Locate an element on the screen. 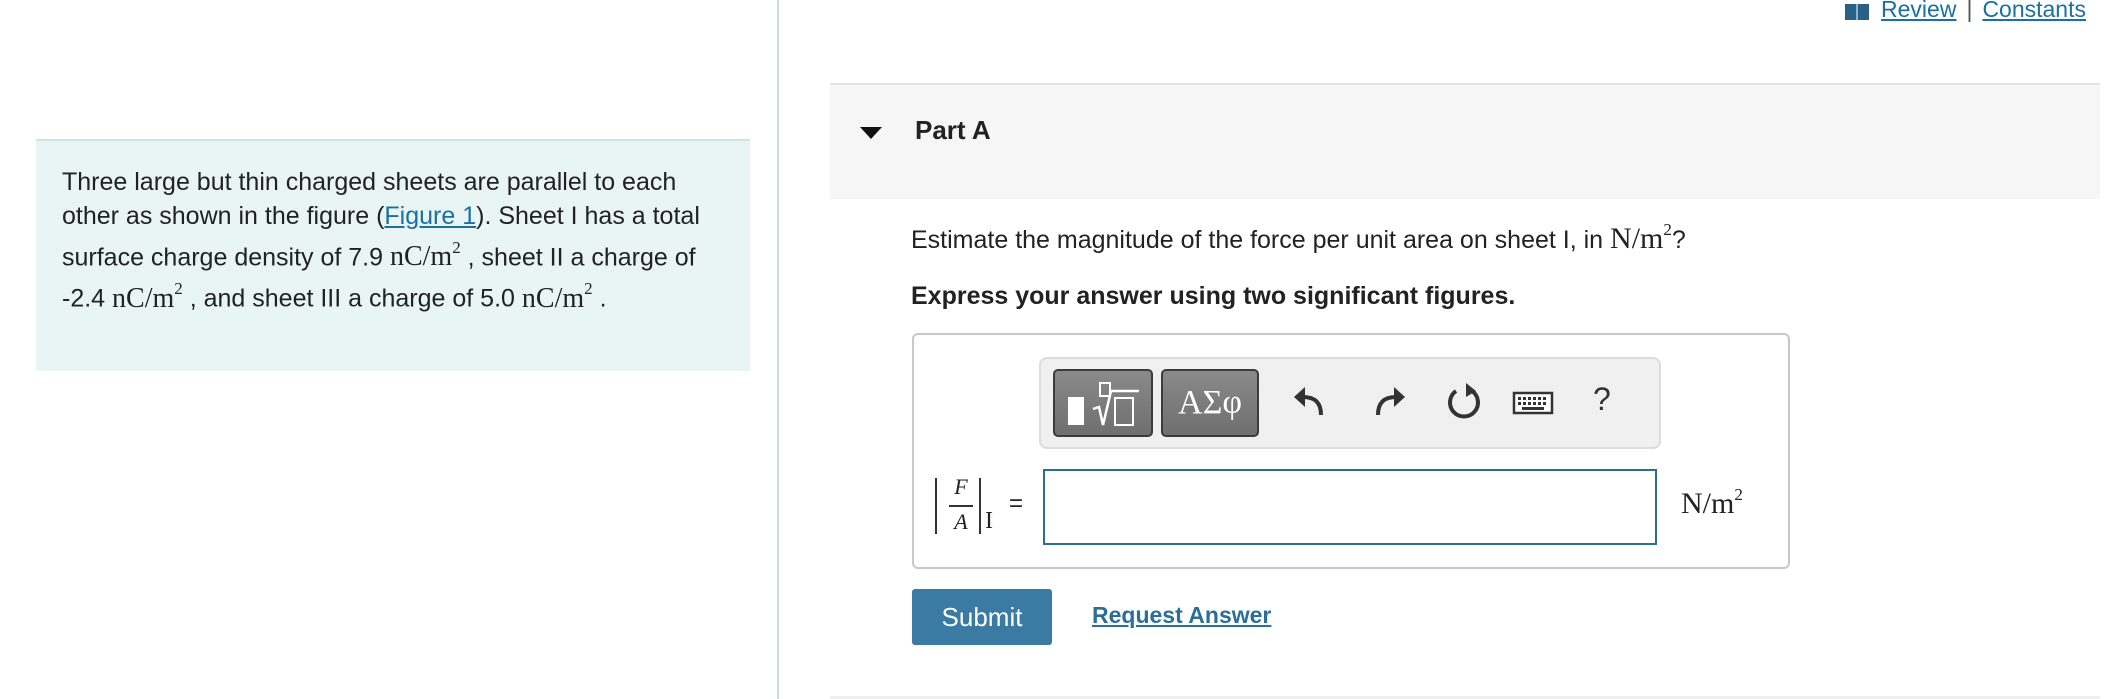 This screenshot has width=2118, height=699. lhs-subscript: I is located at coordinates (989, 521).